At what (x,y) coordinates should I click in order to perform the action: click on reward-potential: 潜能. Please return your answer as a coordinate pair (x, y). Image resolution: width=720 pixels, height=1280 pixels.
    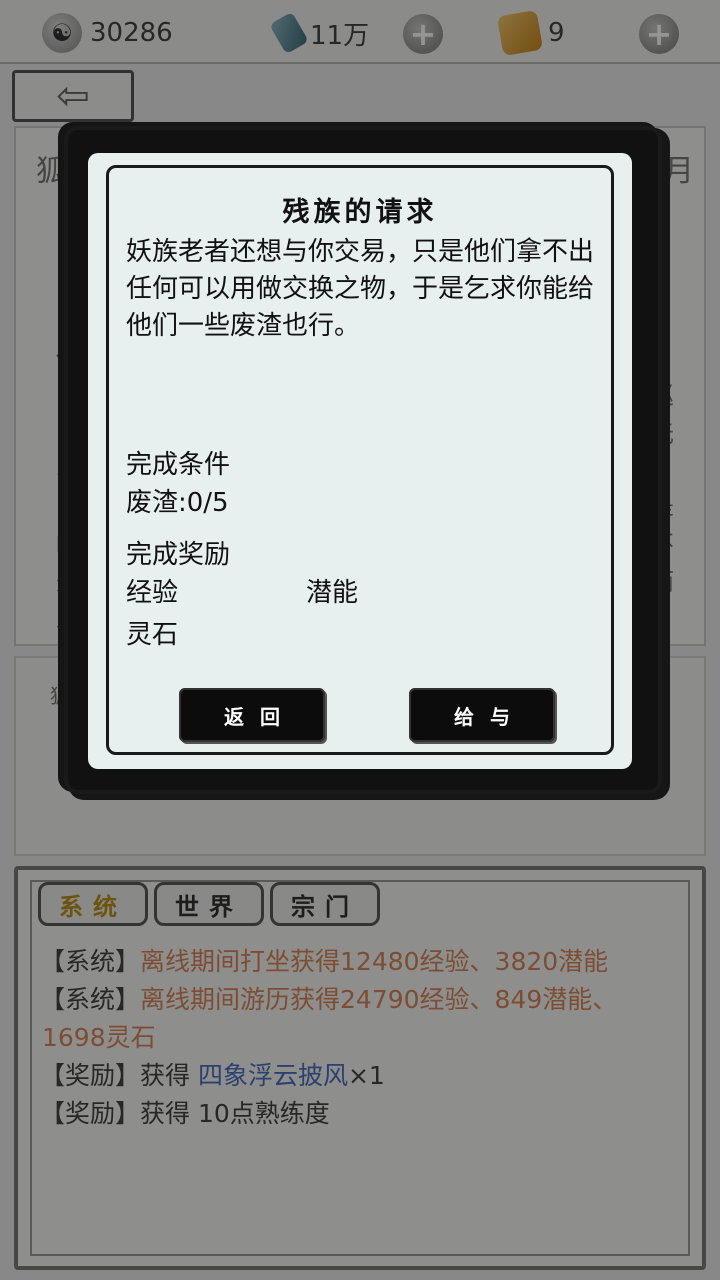
    Looking at the image, I should click on (332, 593).